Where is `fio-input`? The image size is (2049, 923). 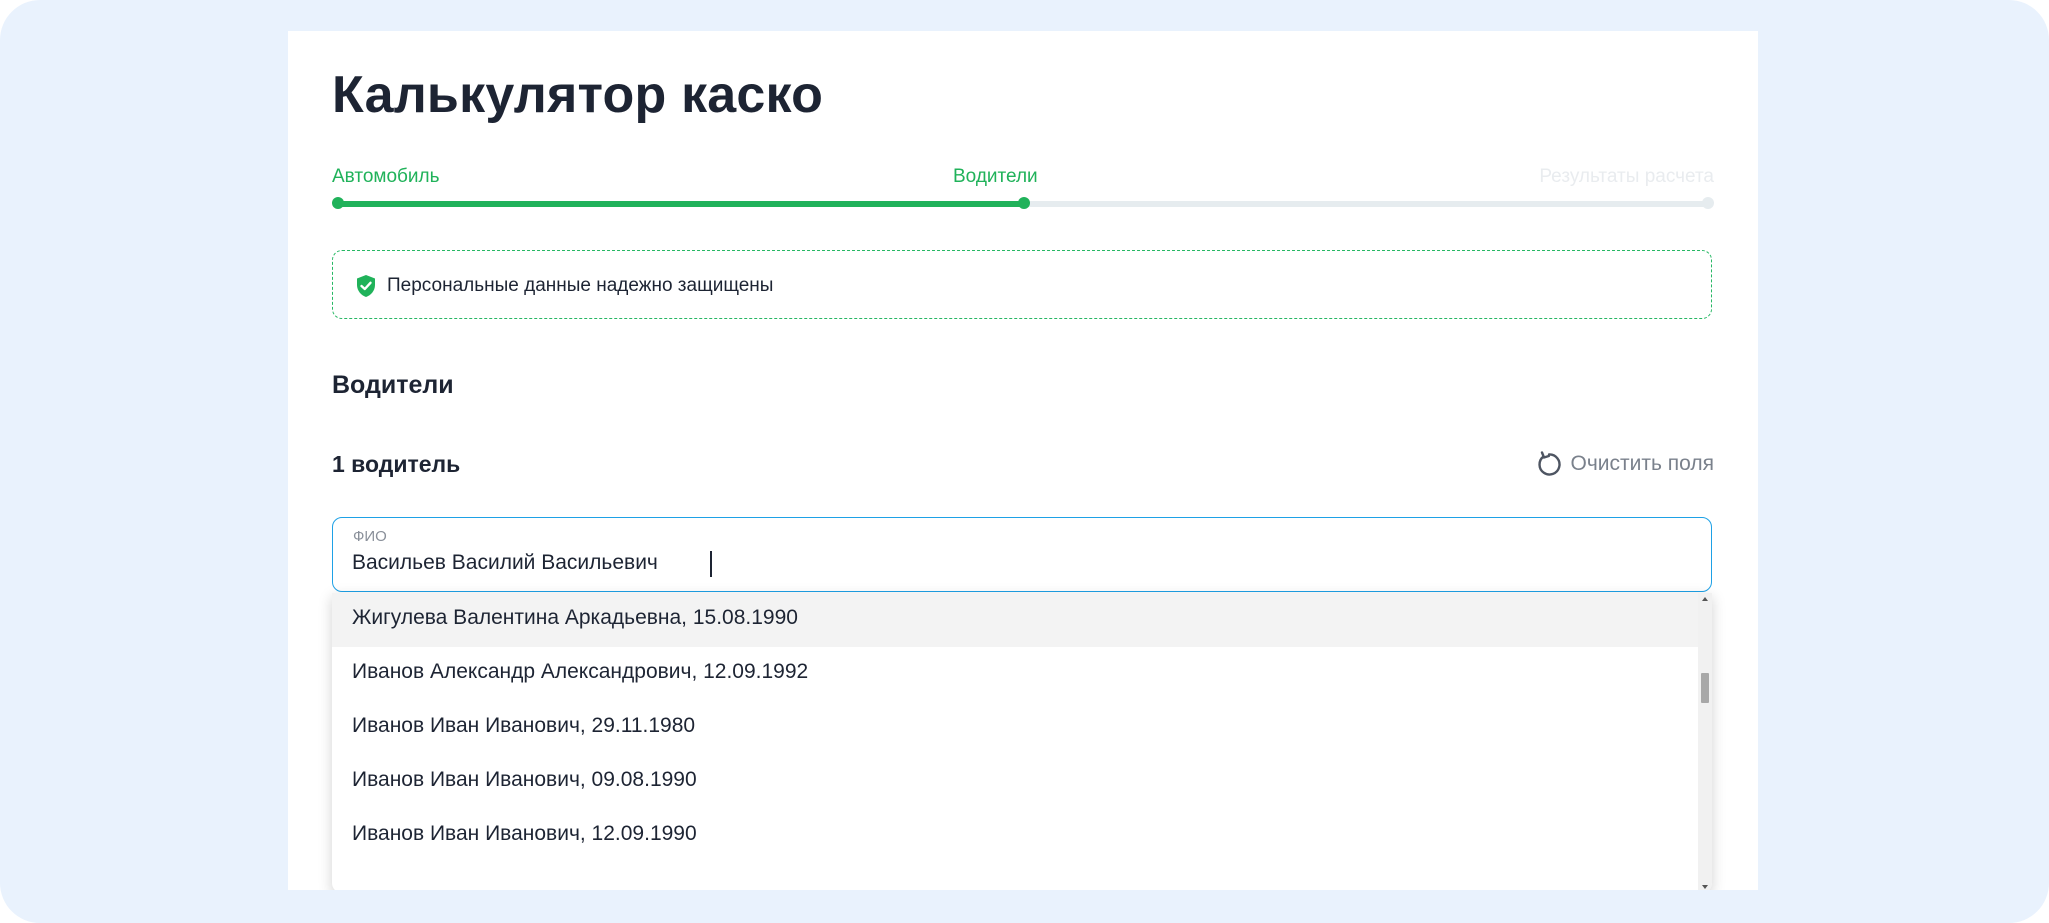
fio-input is located at coordinates (902, 563).